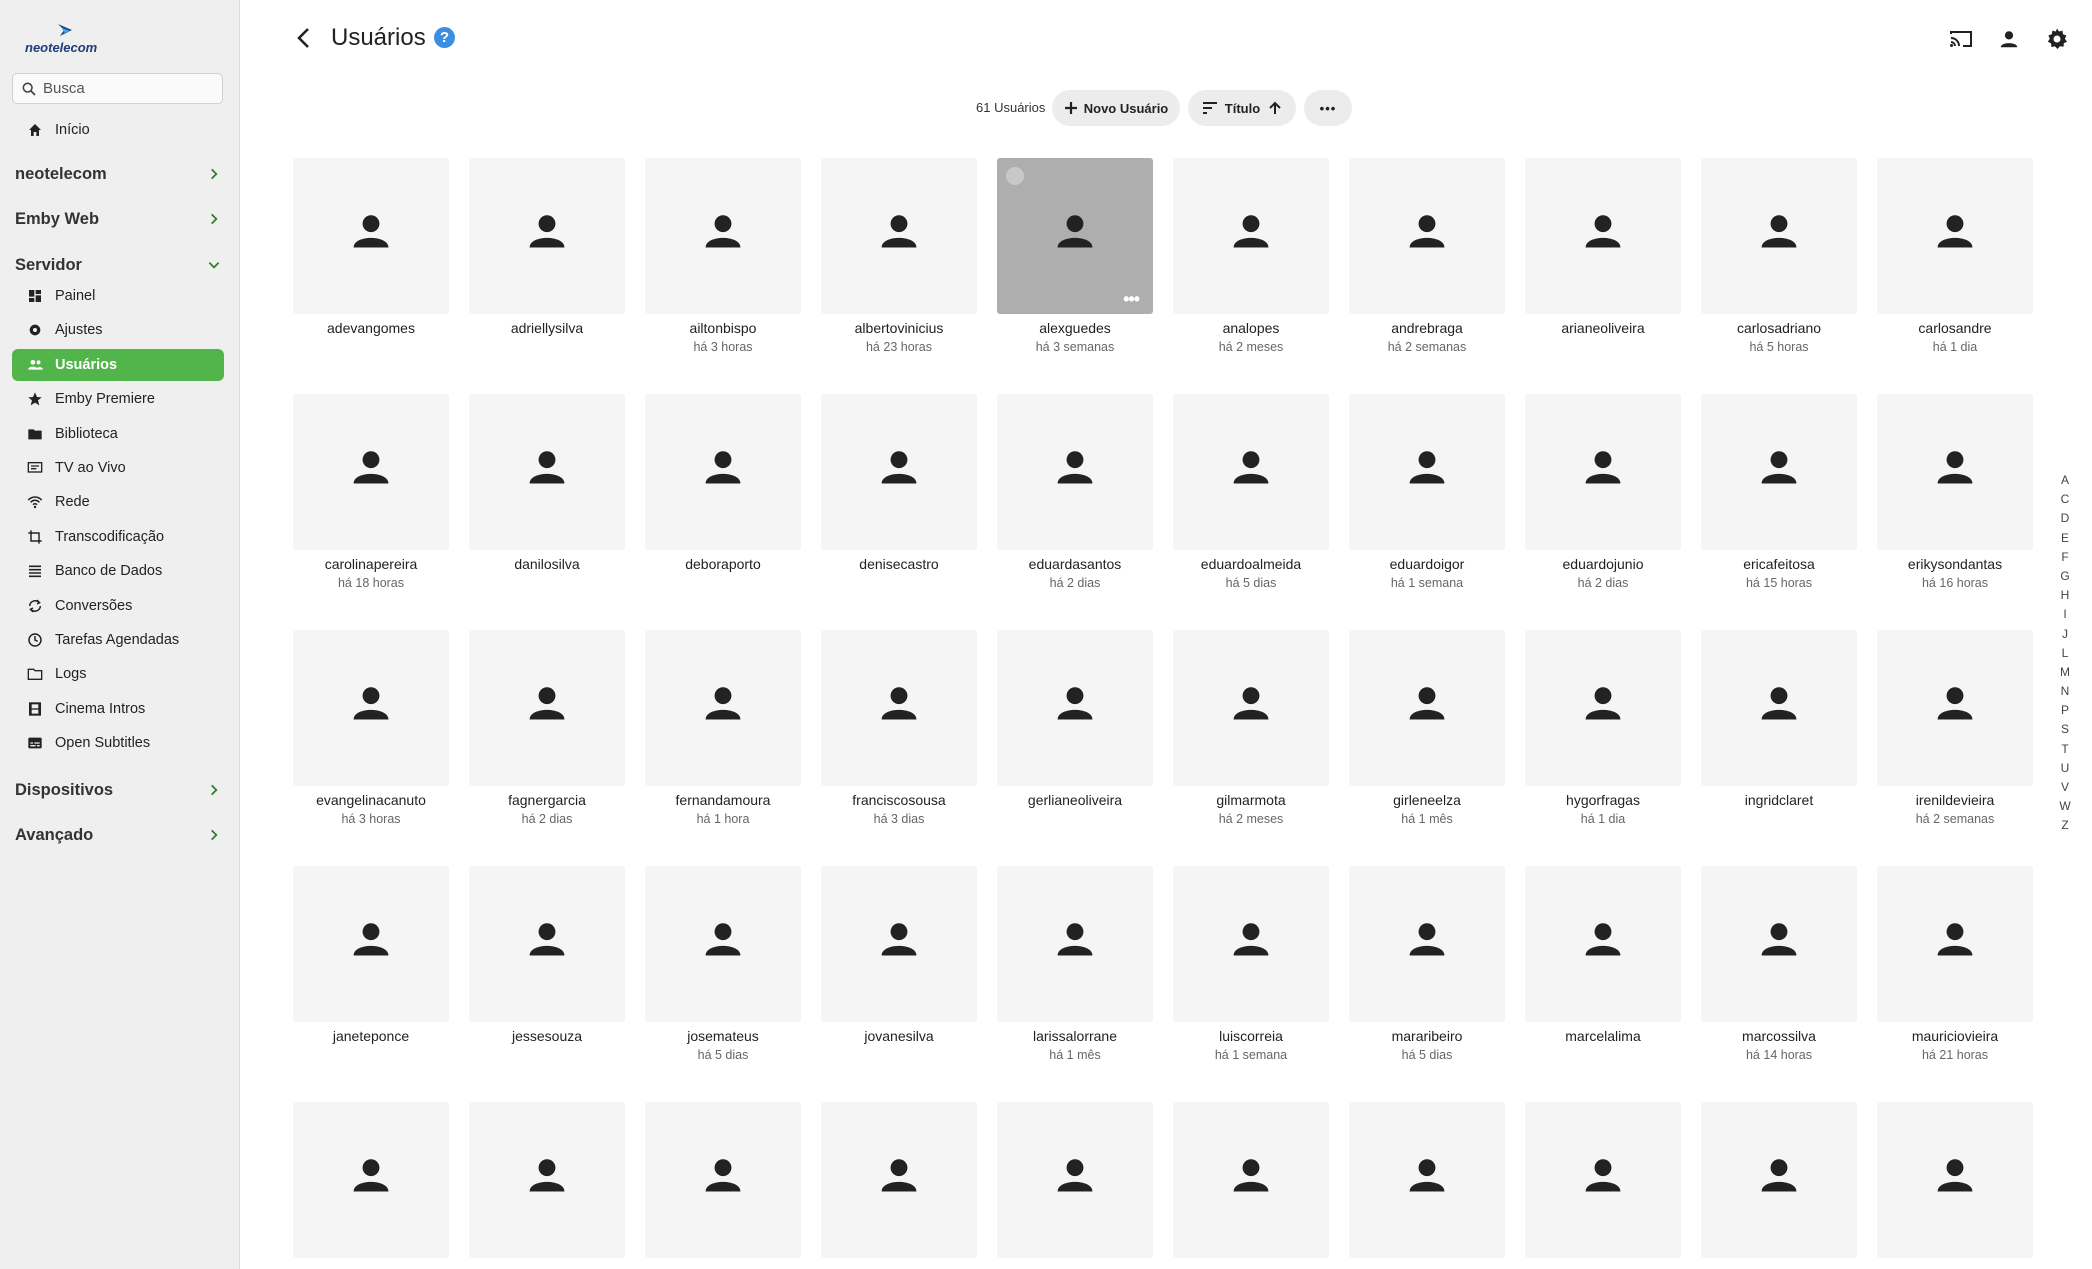 Image resolution: width=2092 pixels, height=1269 pixels. I want to click on user-card: adevangomes, so click(371, 249).